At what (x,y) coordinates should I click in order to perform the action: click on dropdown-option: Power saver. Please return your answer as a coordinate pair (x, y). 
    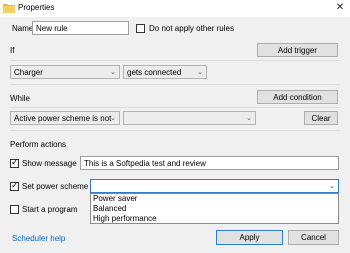
    Looking at the image, I should click on (214, 199).